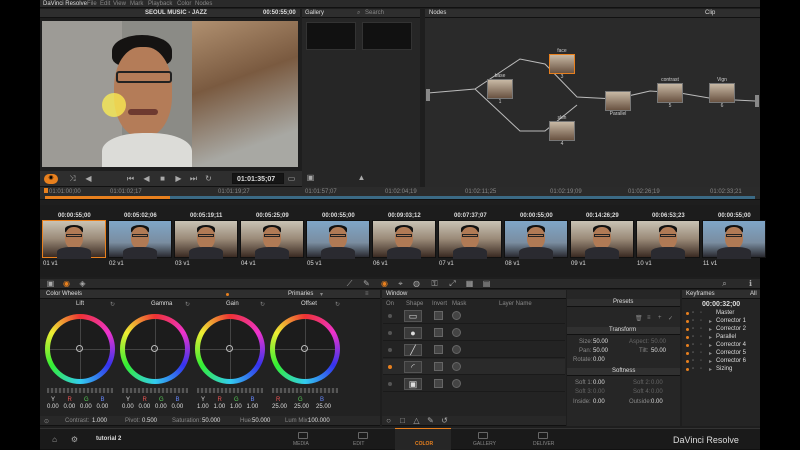  I want to click on reset-icon: ↻, so click(112, 304).